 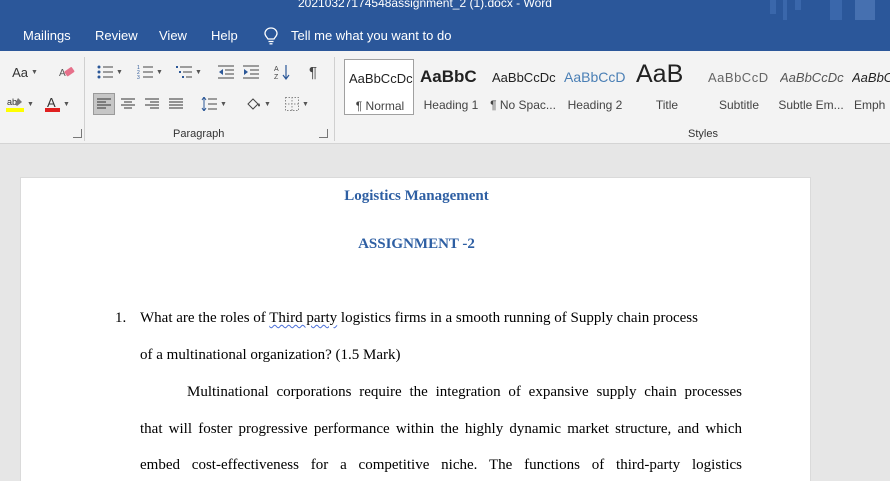 What do you see at coordinates (258, 104) in the screenshot?
I see `shading-icon: ▼` at bounding box center [258, 104].